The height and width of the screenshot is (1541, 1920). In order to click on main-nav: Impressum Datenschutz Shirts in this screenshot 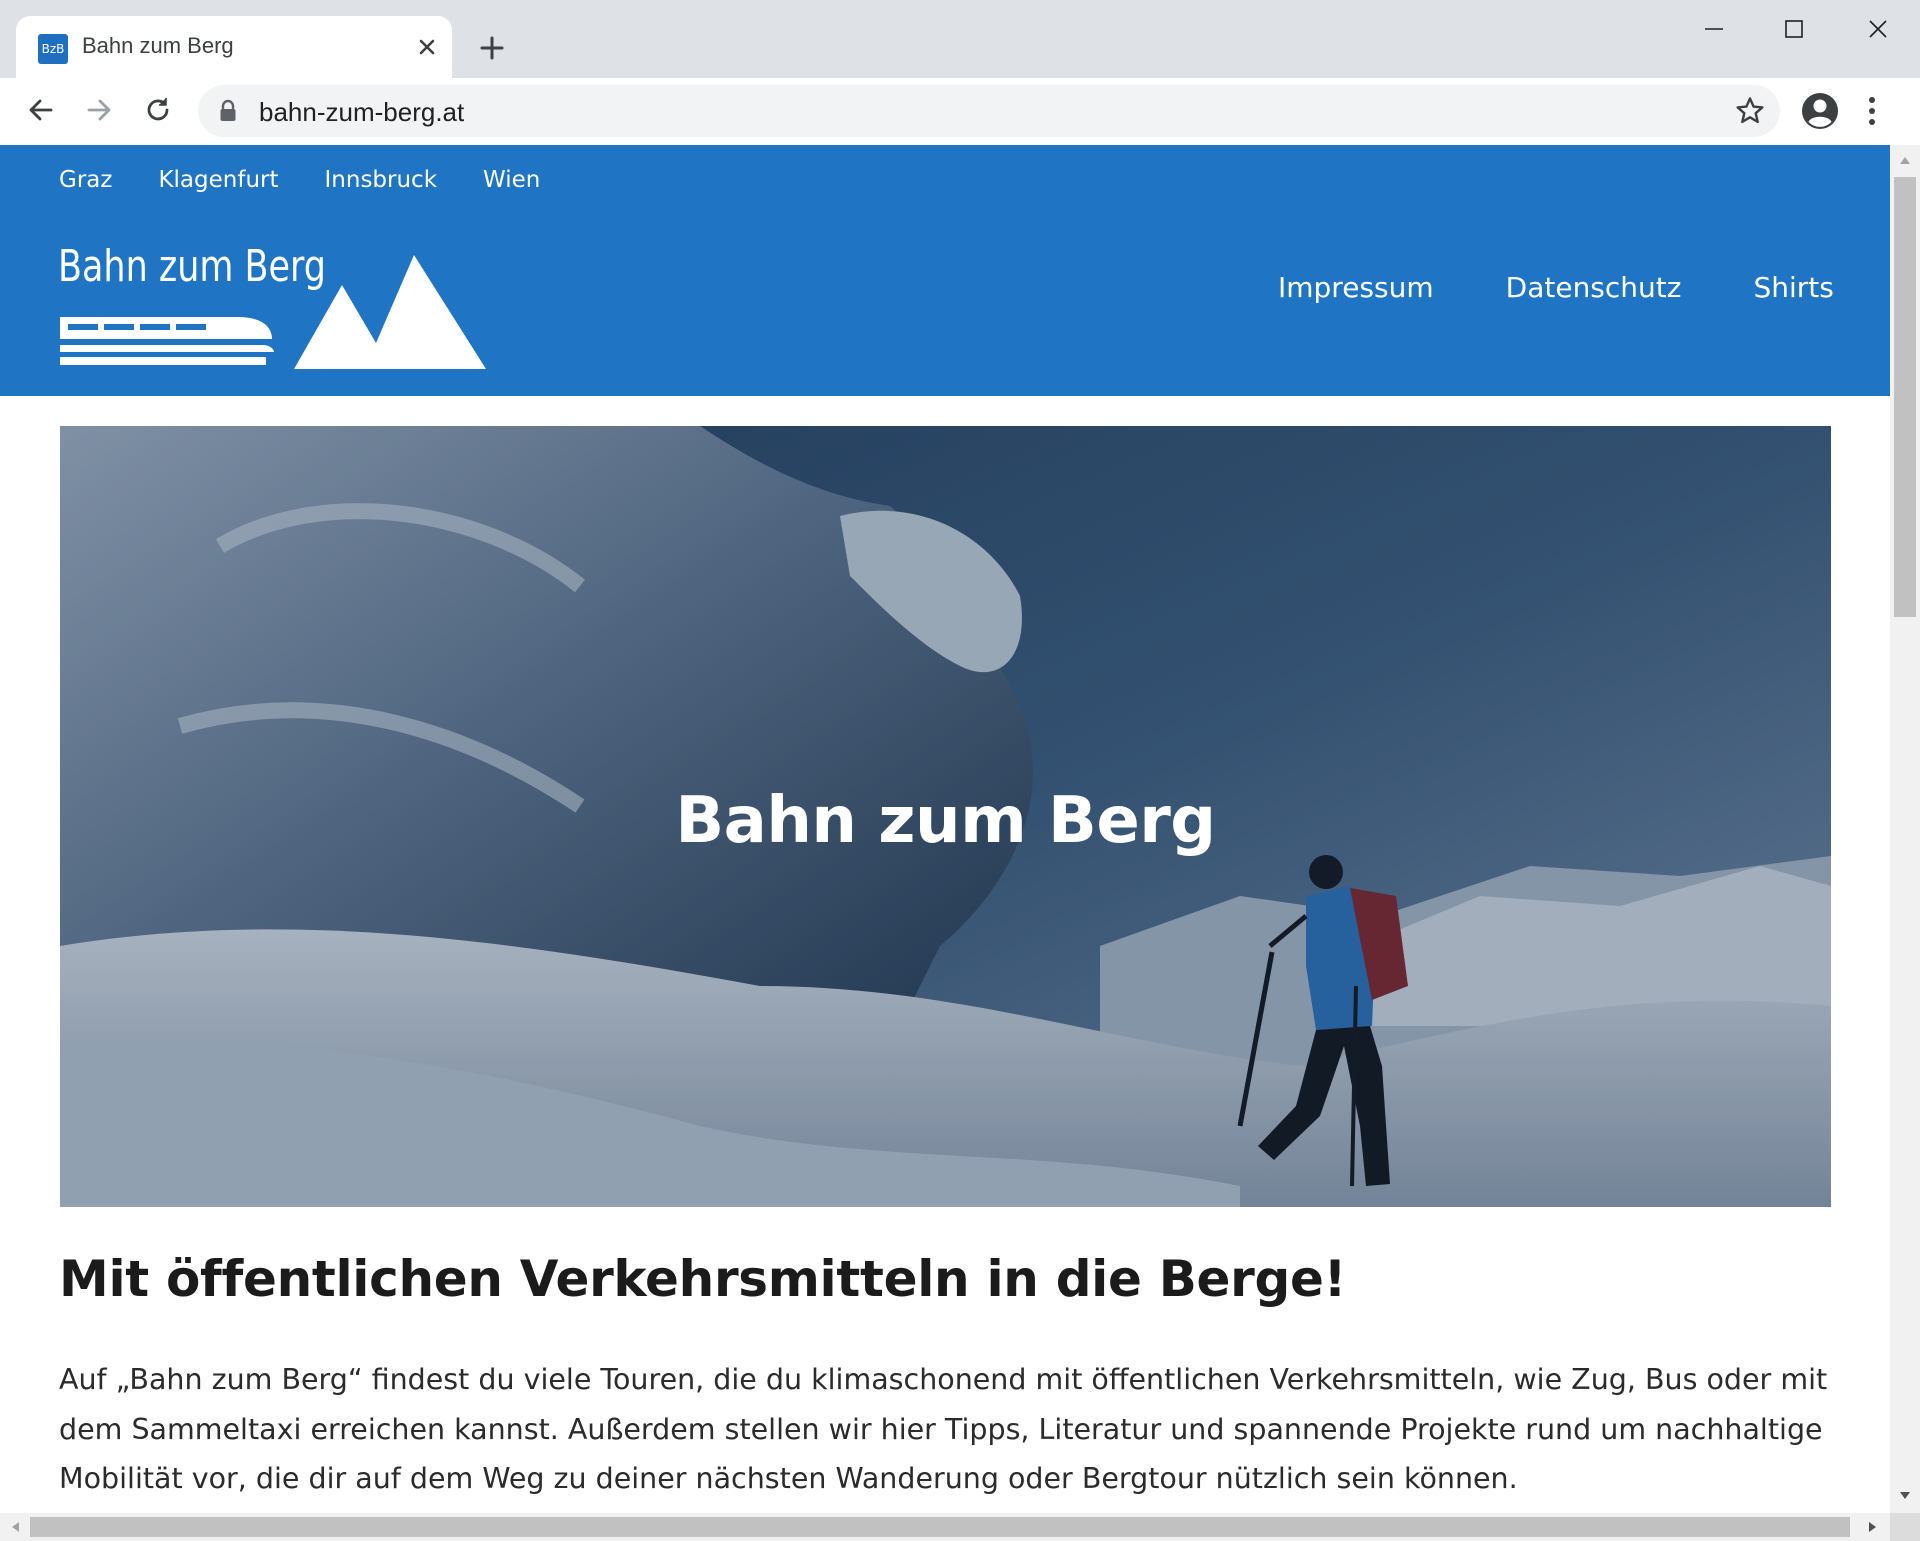, I will do `click(1556, 287)`.